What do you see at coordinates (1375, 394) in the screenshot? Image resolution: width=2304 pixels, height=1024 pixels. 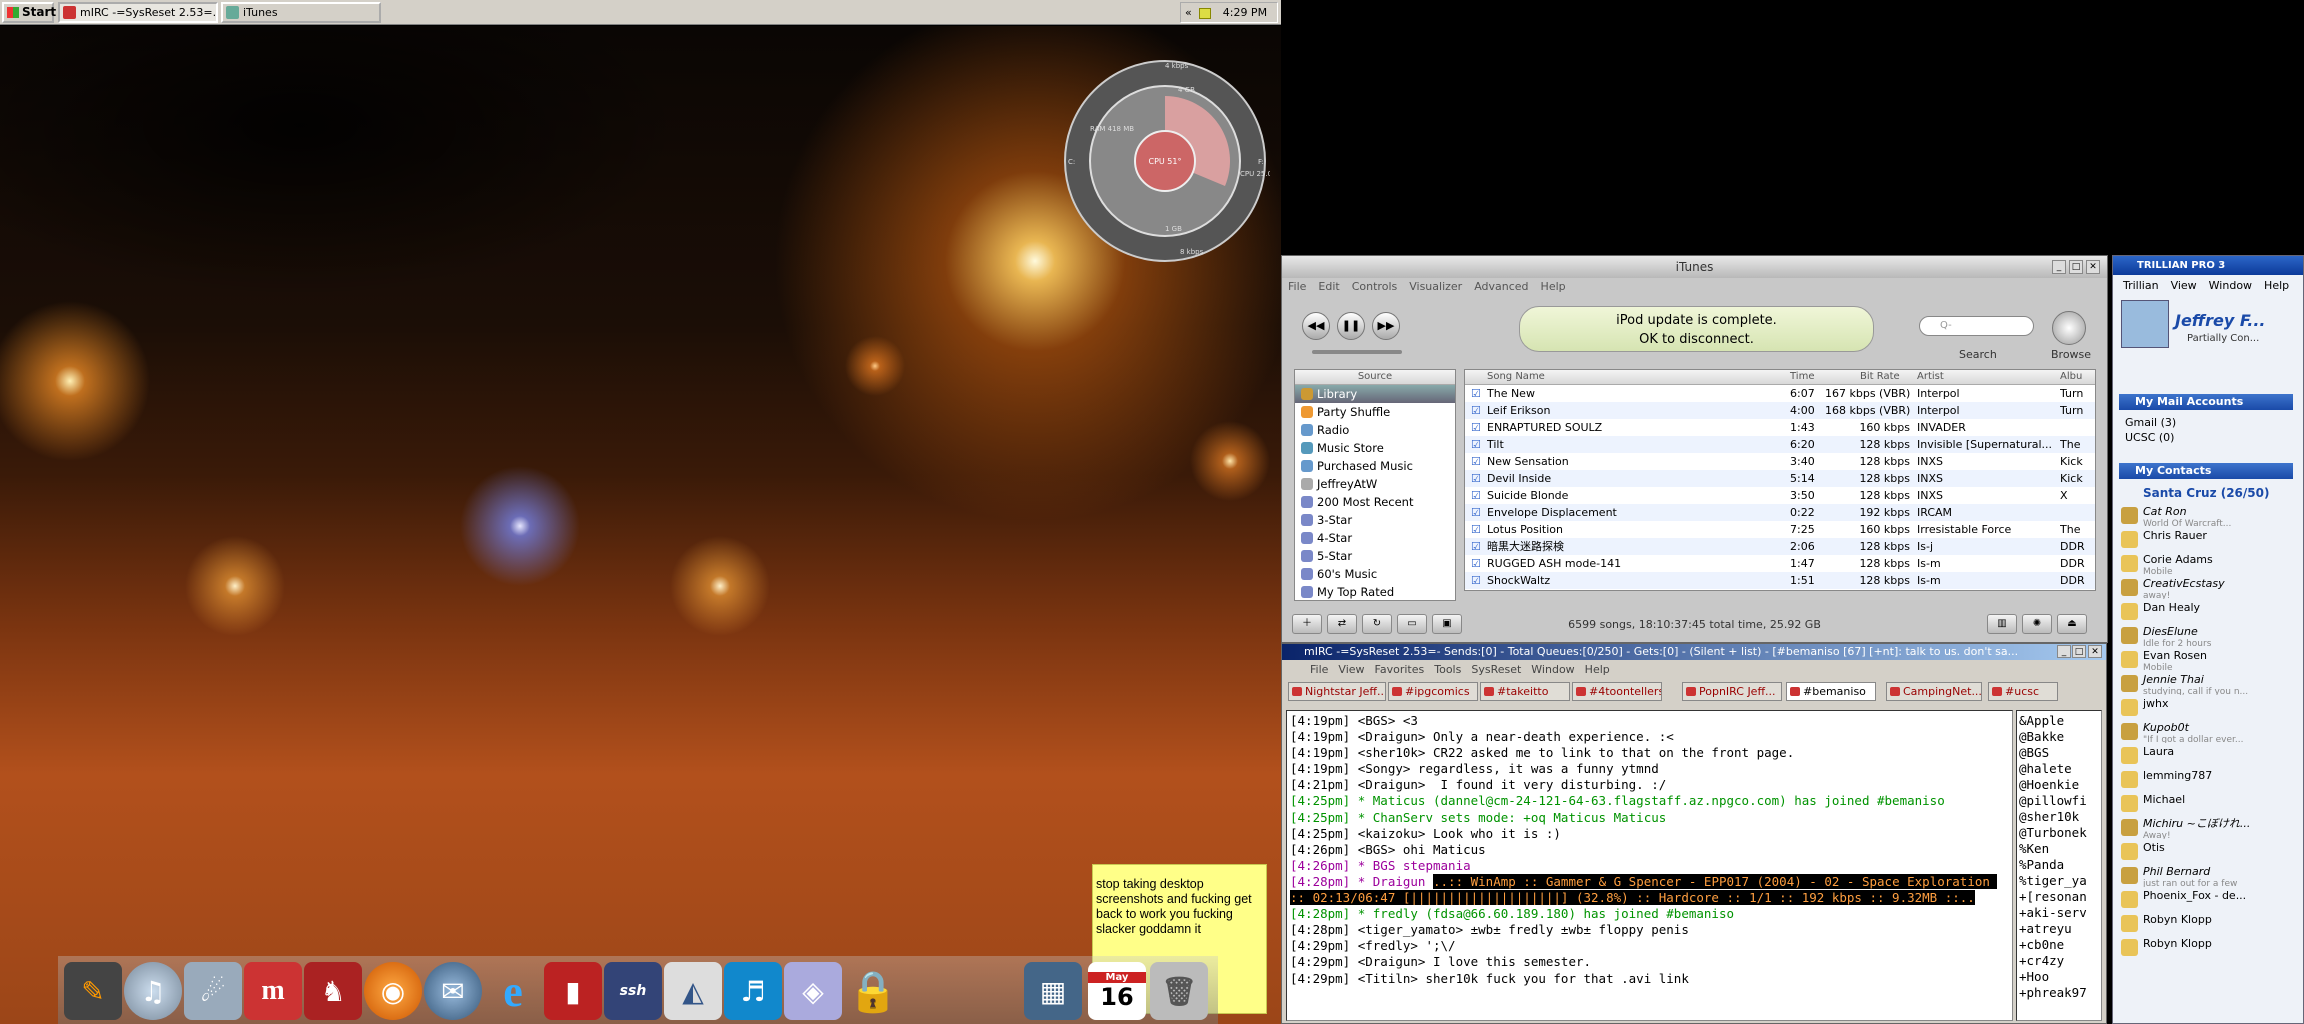 I see `source-library: Library` at bounding box center [1375, 394].